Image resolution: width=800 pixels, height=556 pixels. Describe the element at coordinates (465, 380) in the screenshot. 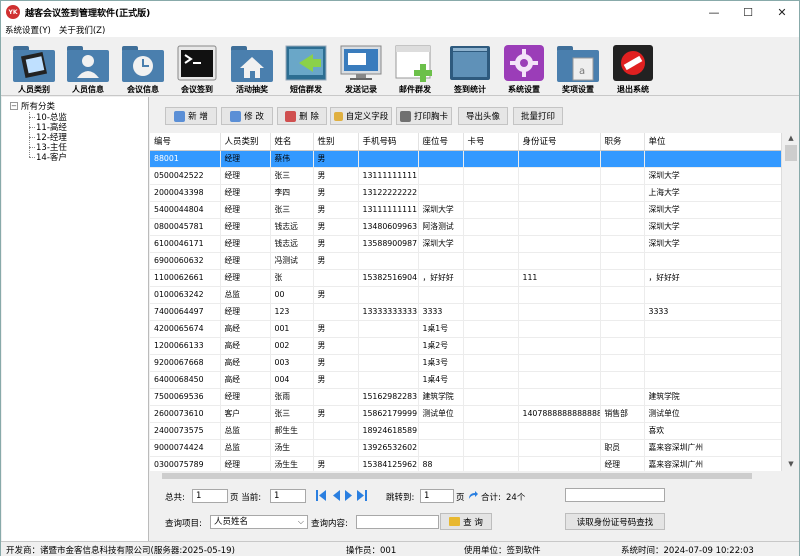

I see `table-row: 6400068450 高经 004 男 1桌4号` at that location.